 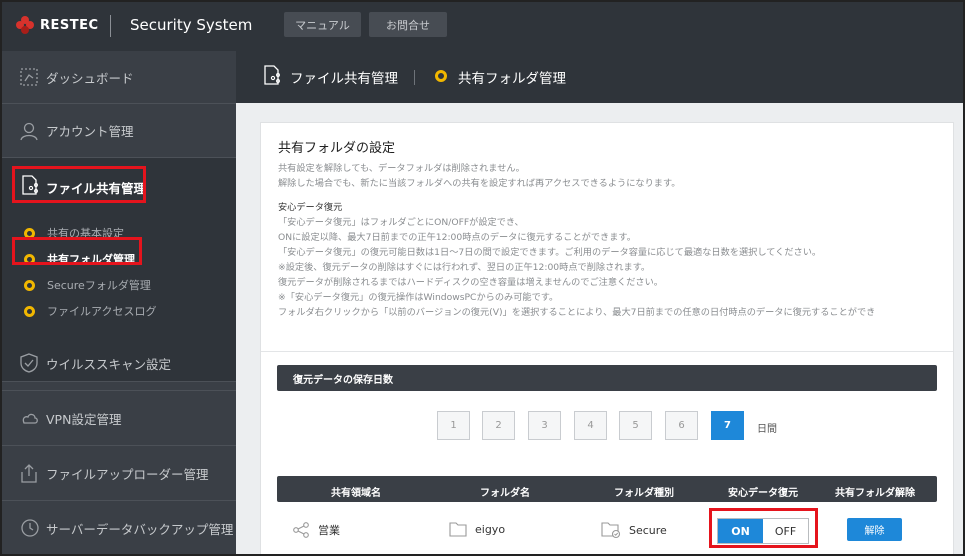 I want to click on table-row-type: Secure, so click(x=634, y=530).